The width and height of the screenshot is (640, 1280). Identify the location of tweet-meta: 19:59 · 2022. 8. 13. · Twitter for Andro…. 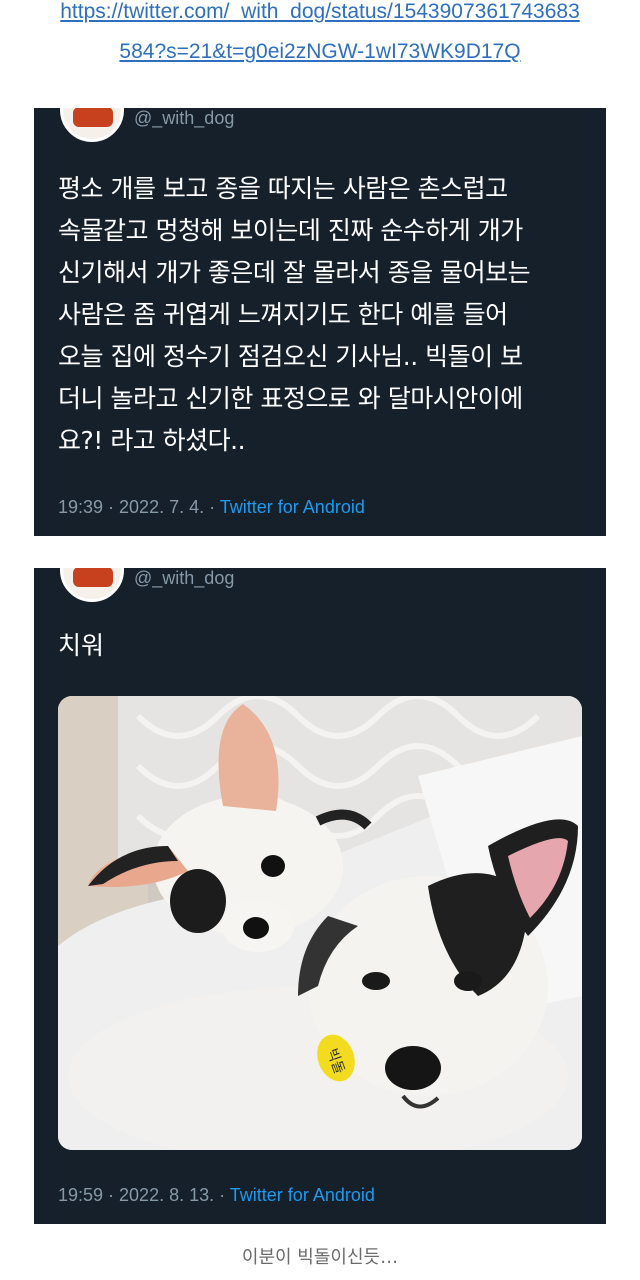
(216, 1195).